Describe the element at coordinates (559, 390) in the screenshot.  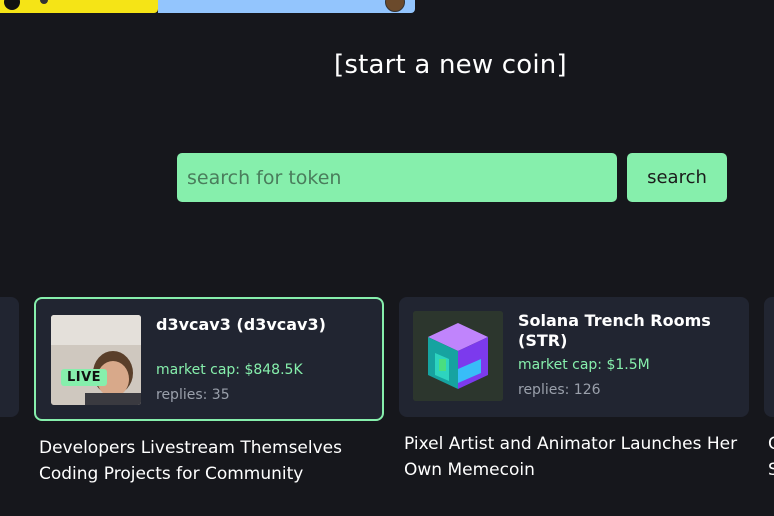
I see `replies-count: replies: 126` at that location.